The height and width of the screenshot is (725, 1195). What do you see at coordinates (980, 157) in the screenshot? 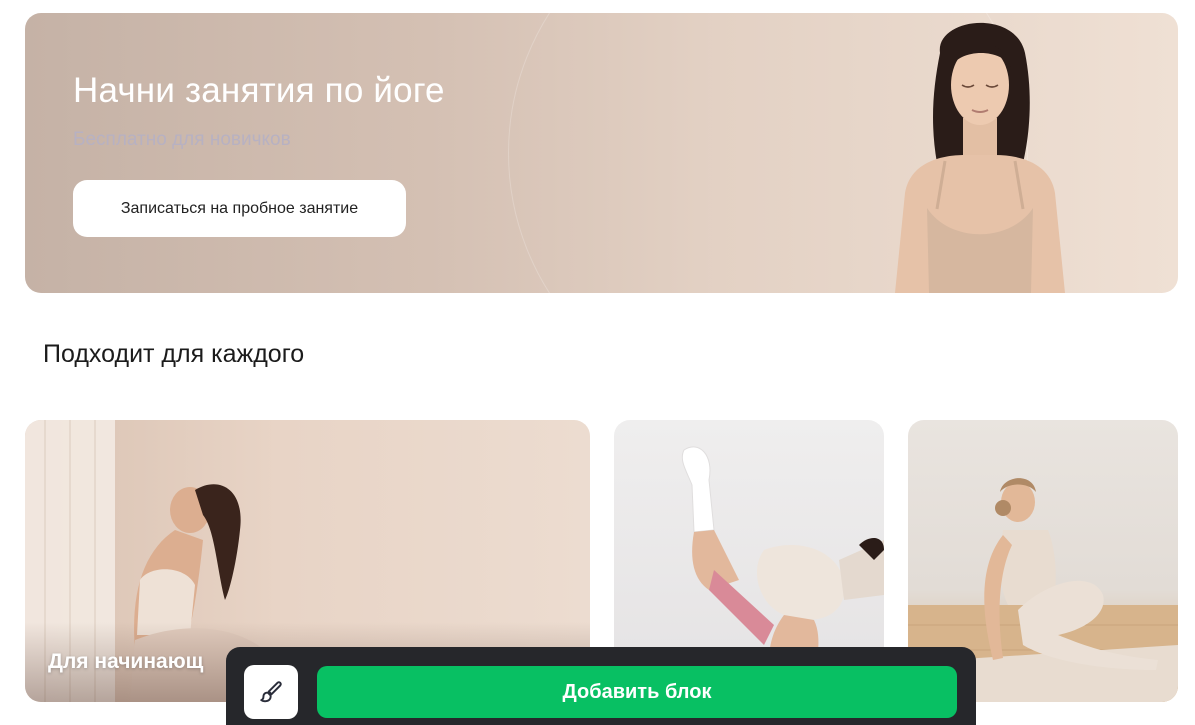
I see `hero-woman-image` at bounding box center [980, 157].